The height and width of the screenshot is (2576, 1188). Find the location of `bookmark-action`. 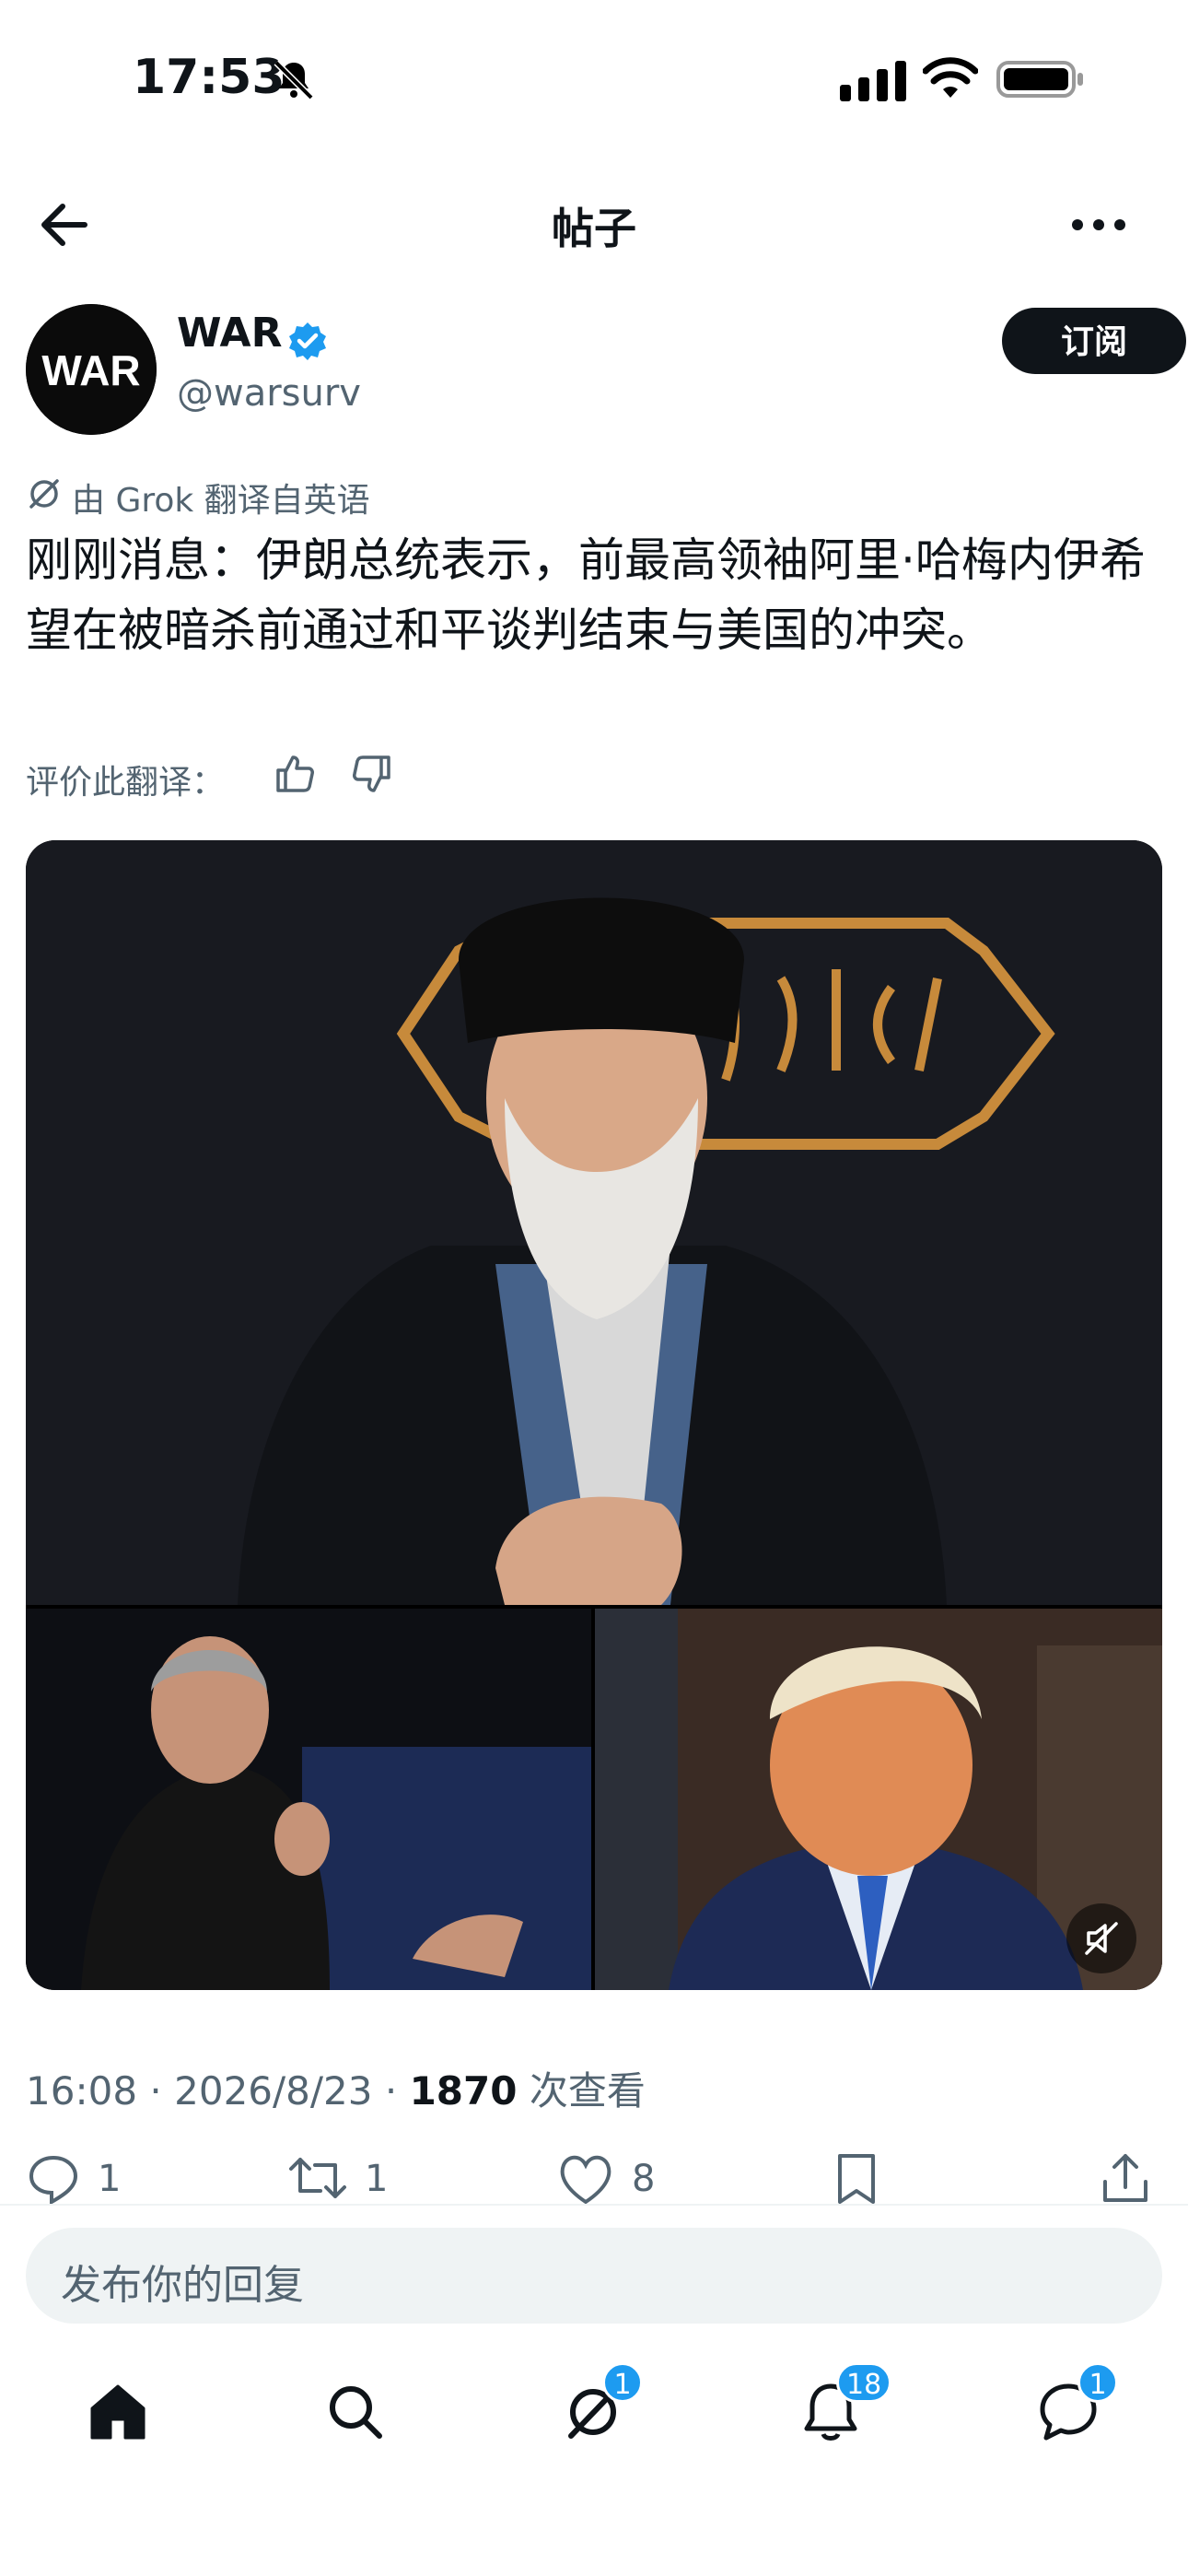

bookmark-action is located at coordinates (856, 2178).